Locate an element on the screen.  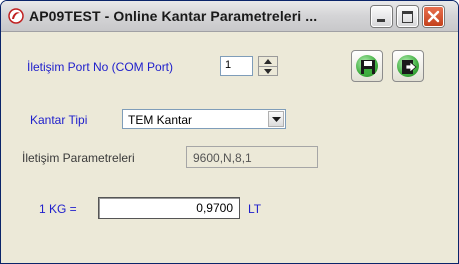
app-logo-icon is located at coordinates (16, 16).